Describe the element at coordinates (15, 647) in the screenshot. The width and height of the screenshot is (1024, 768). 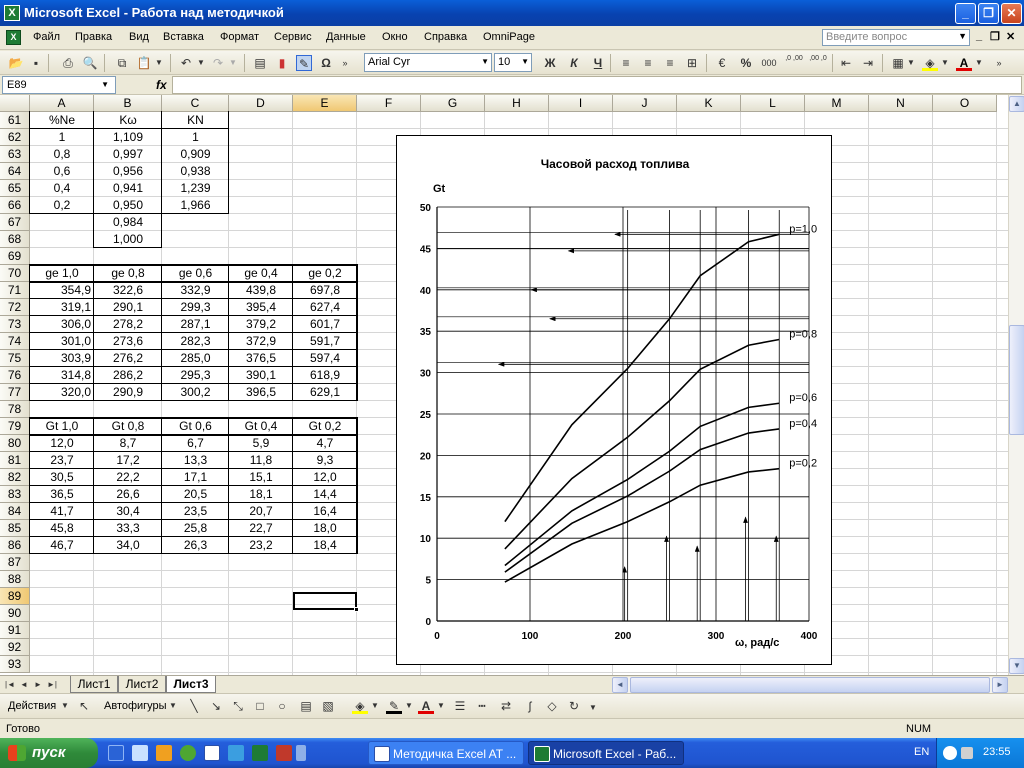
I see `row-header-92: 92` at that location.